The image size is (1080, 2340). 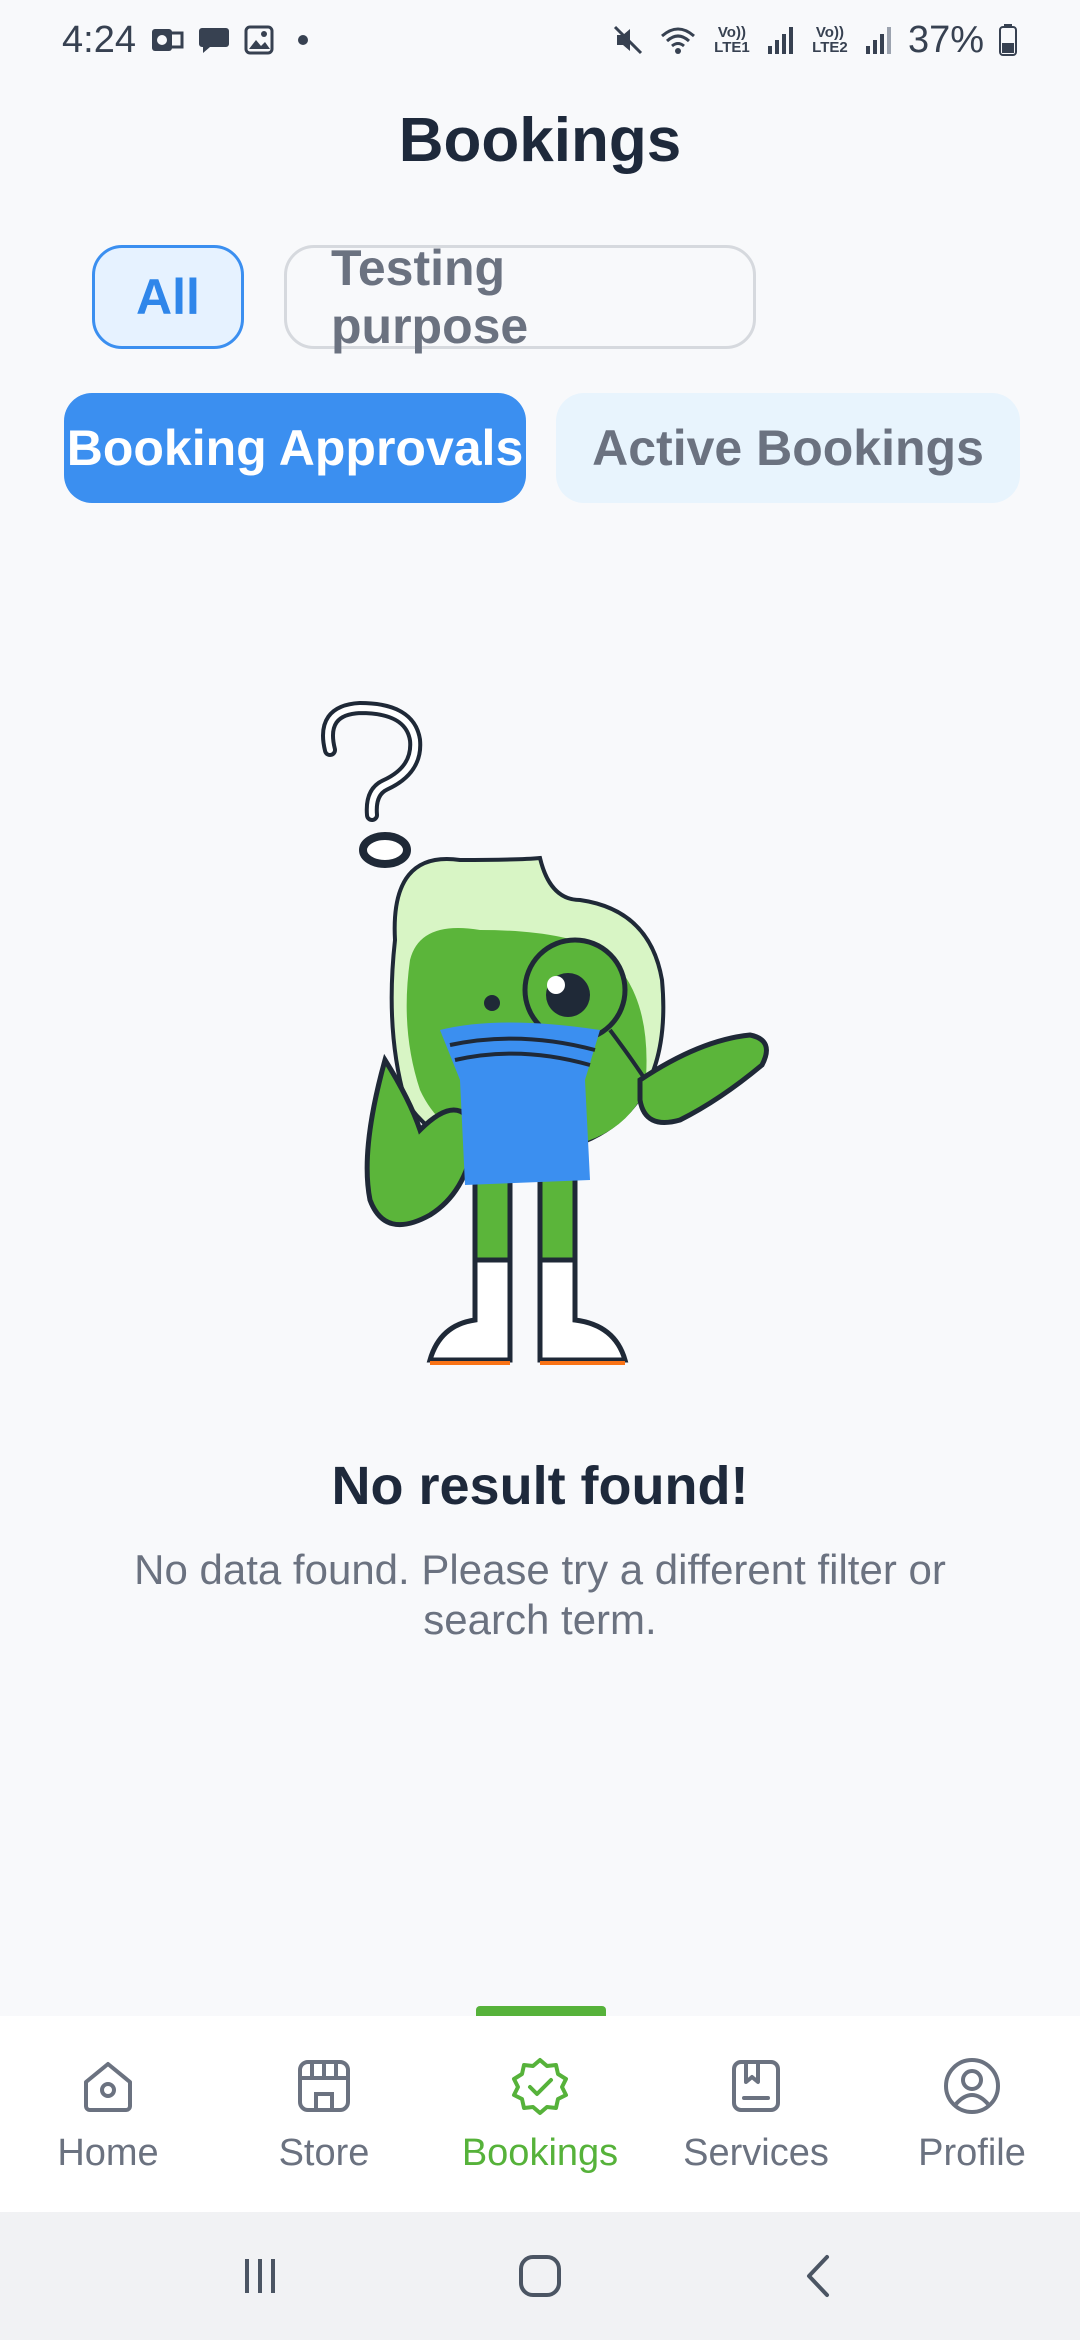 I want to click on filter-chips: All Testing purpose, so click(x=424, y=297).